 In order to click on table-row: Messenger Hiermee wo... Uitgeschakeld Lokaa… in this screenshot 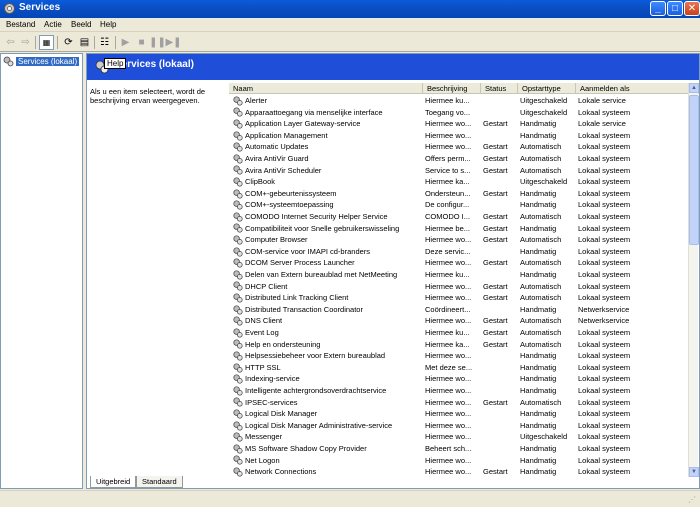, I will do `click(459, 437)`.